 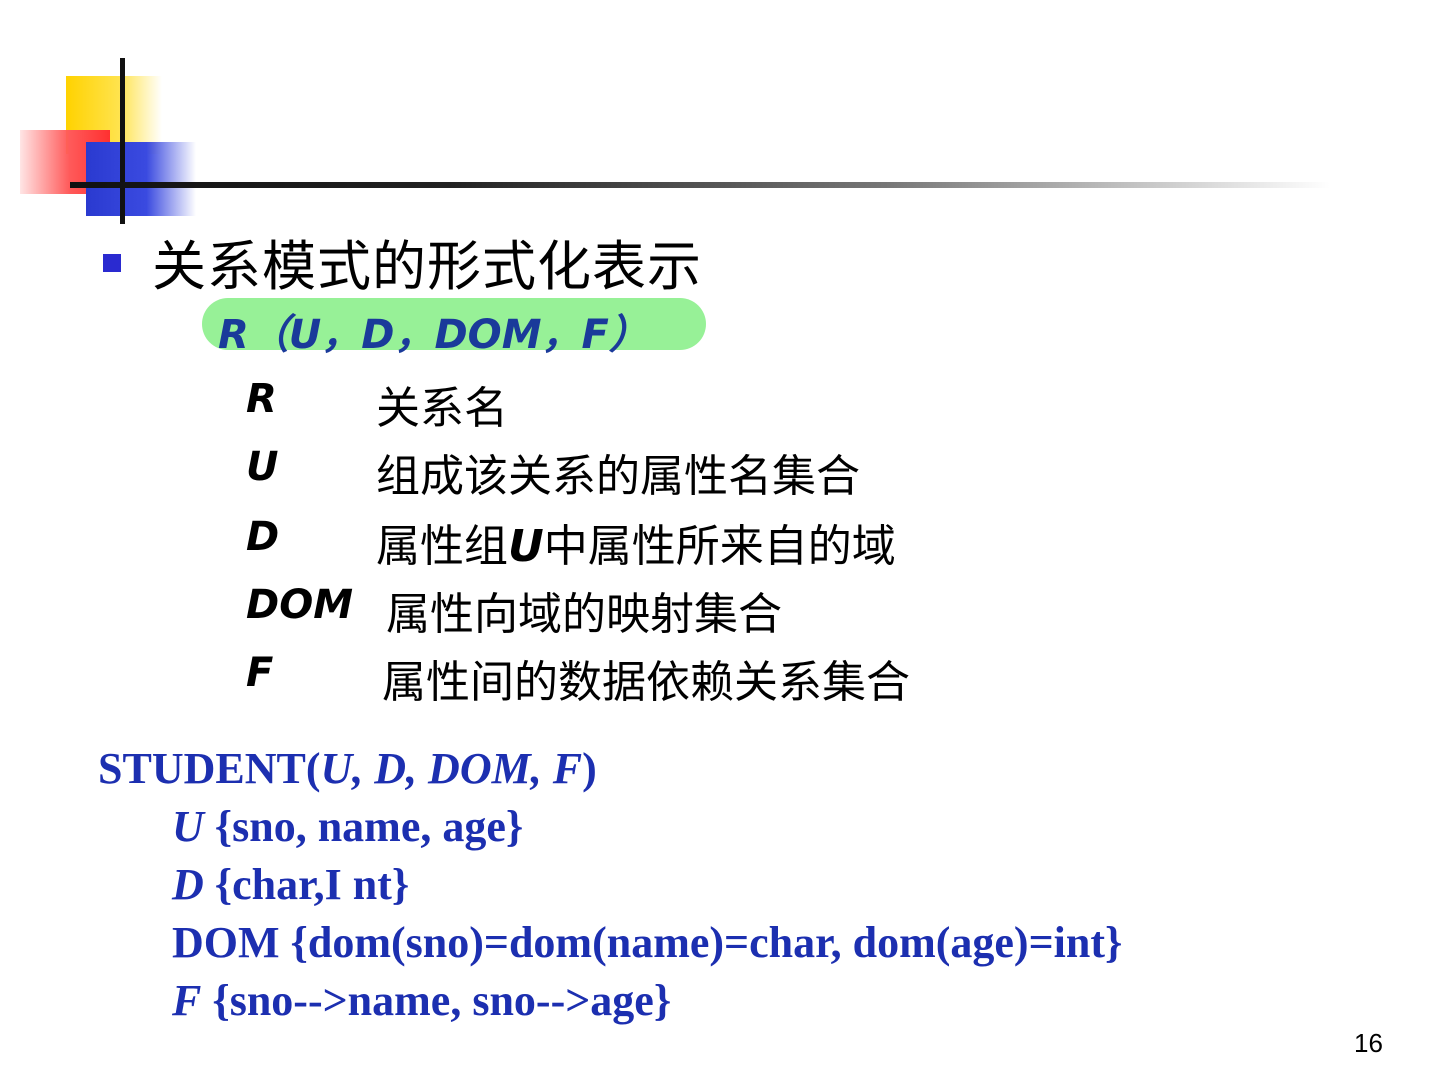 I want to click on example-head-prefix: STUDENT(, so click(x=209, y=768).